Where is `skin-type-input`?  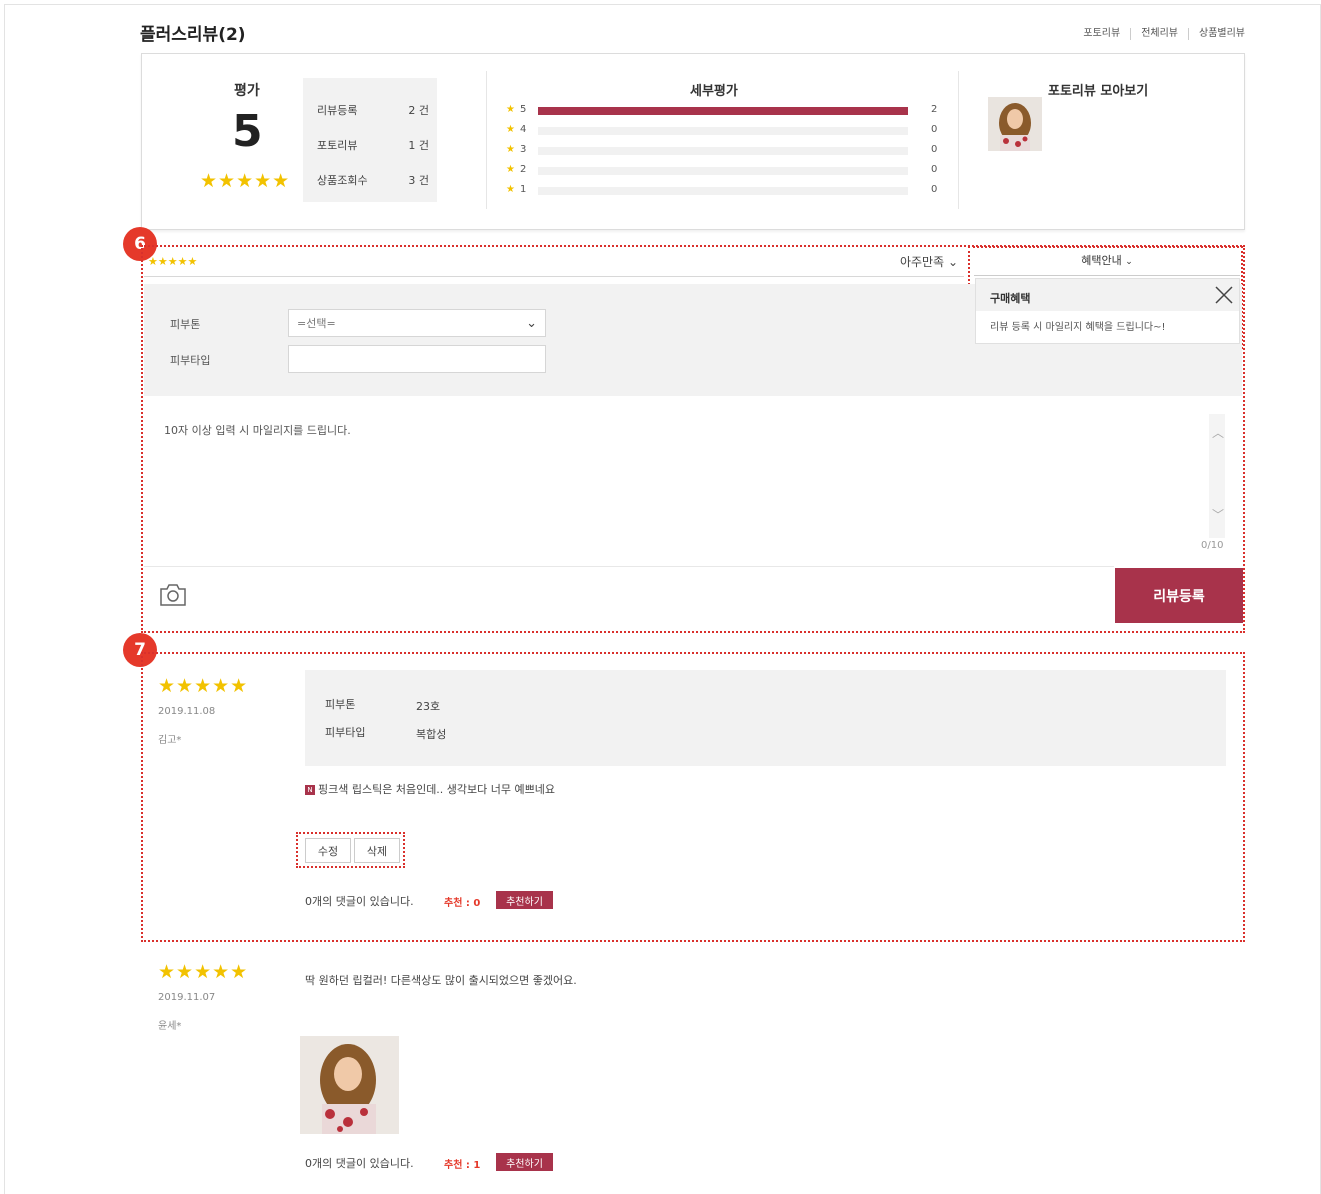 skin-type-input is located at coordinates (417, 359).